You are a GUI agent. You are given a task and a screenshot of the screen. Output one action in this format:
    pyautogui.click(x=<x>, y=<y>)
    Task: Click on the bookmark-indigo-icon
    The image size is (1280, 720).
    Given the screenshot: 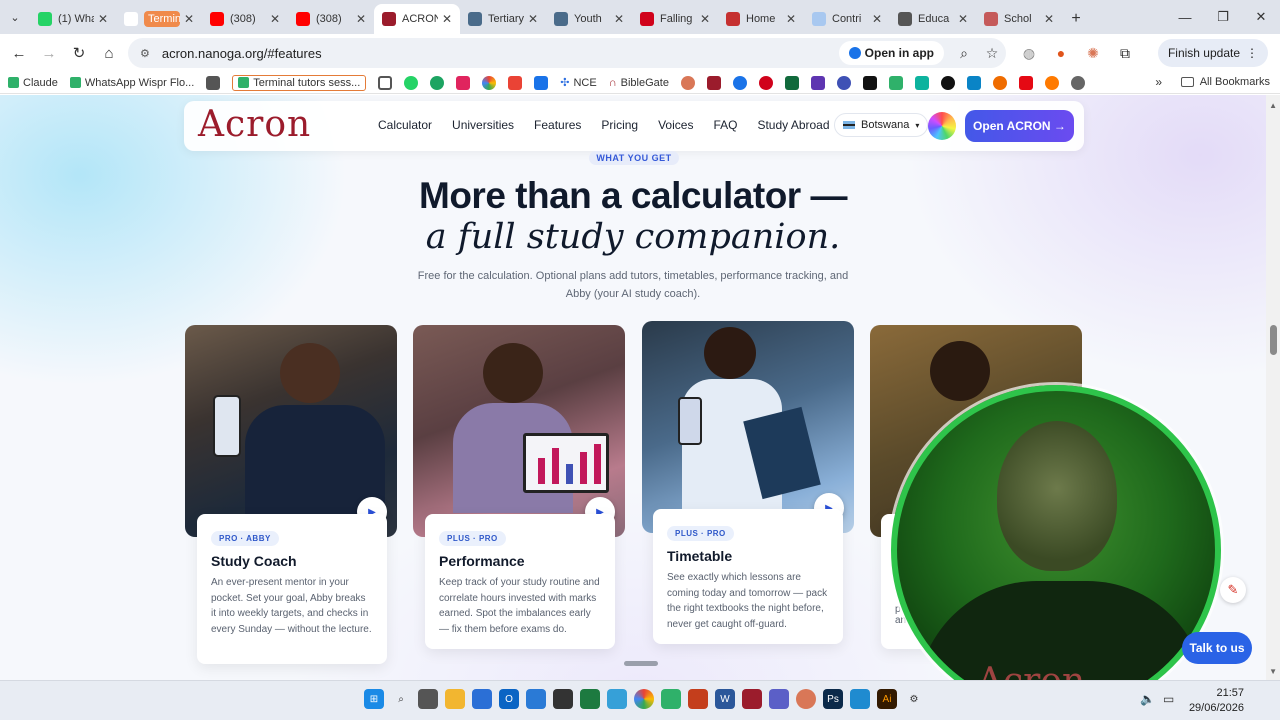 What is the action you would take?
    pyautogui.click(x=843, y=82)
    